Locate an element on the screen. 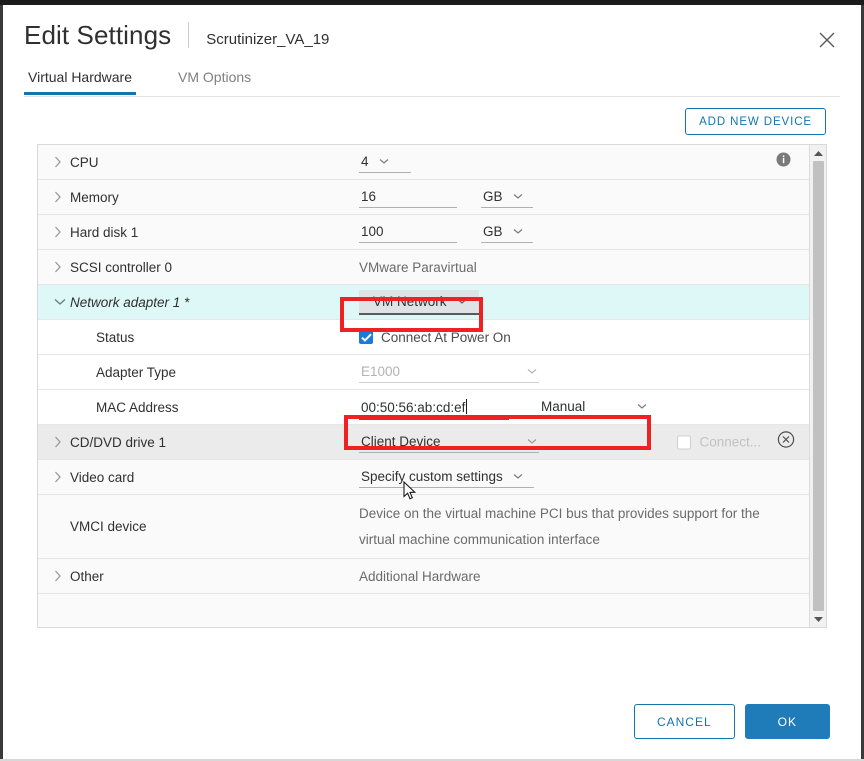 The image size is (864, 761). cpu-value-cell: 4 is located at coordinates (385, 162).